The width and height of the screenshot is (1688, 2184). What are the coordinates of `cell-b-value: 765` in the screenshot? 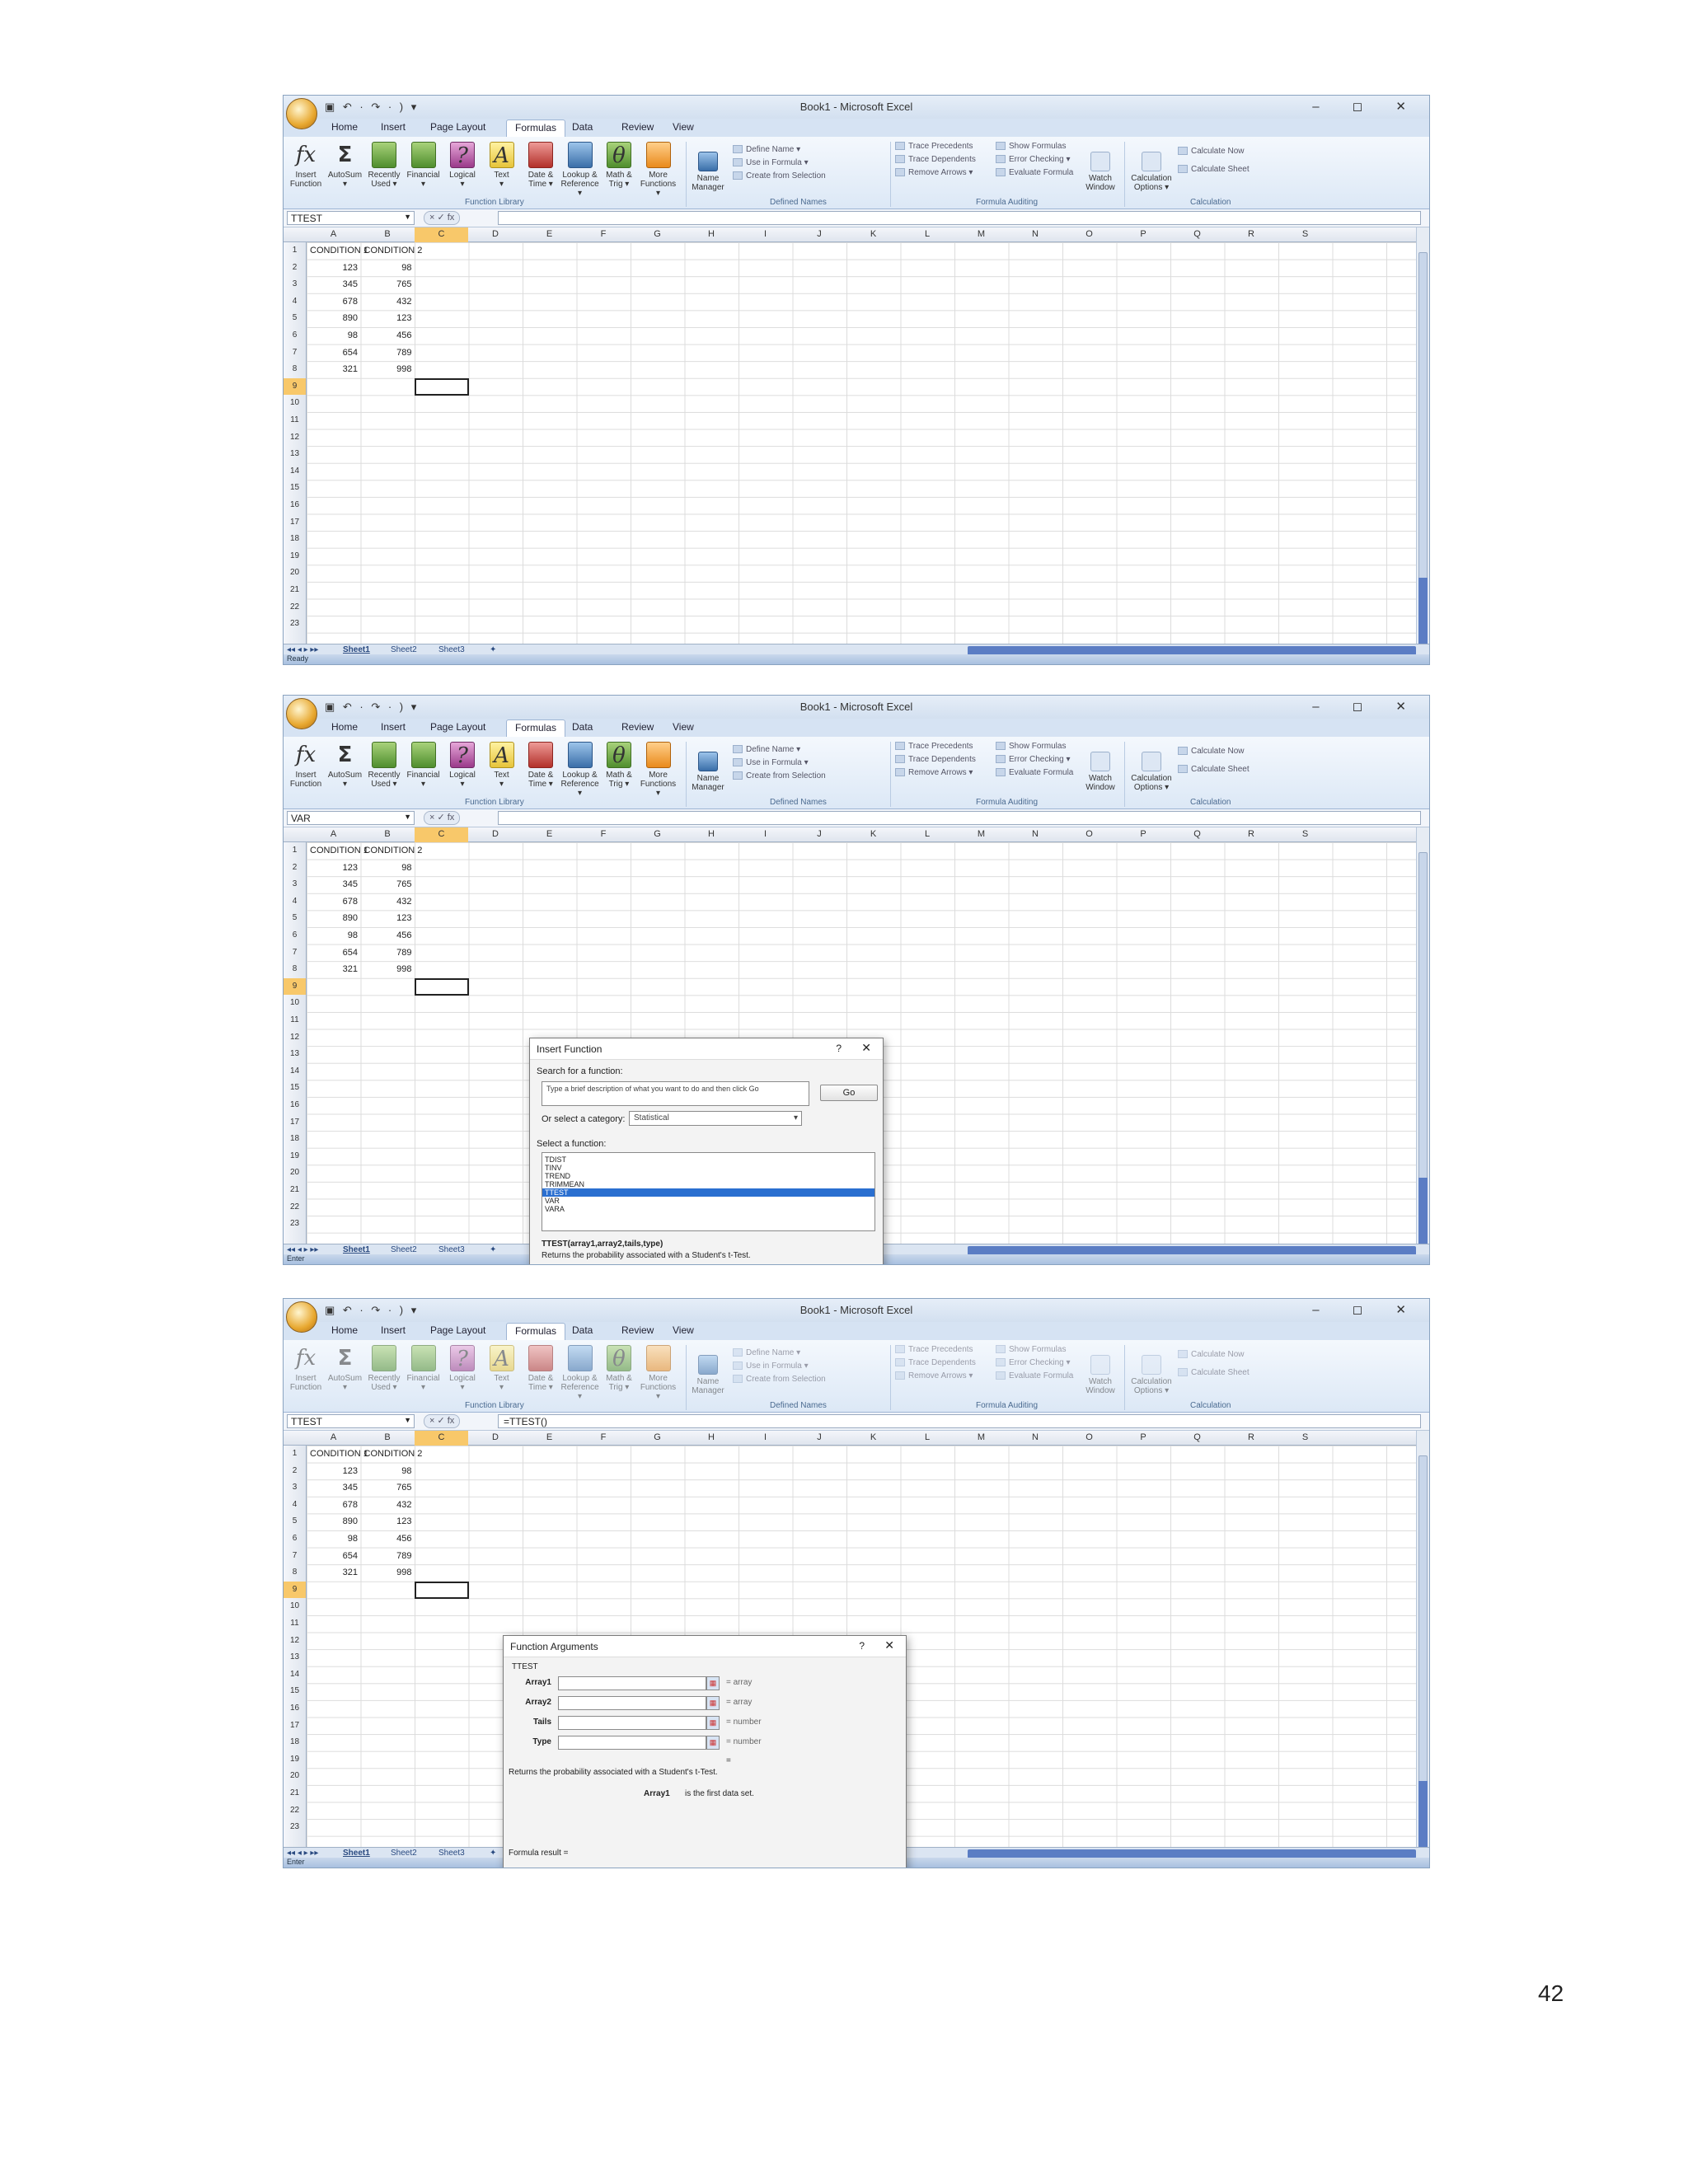 It's located at (387, 1487).